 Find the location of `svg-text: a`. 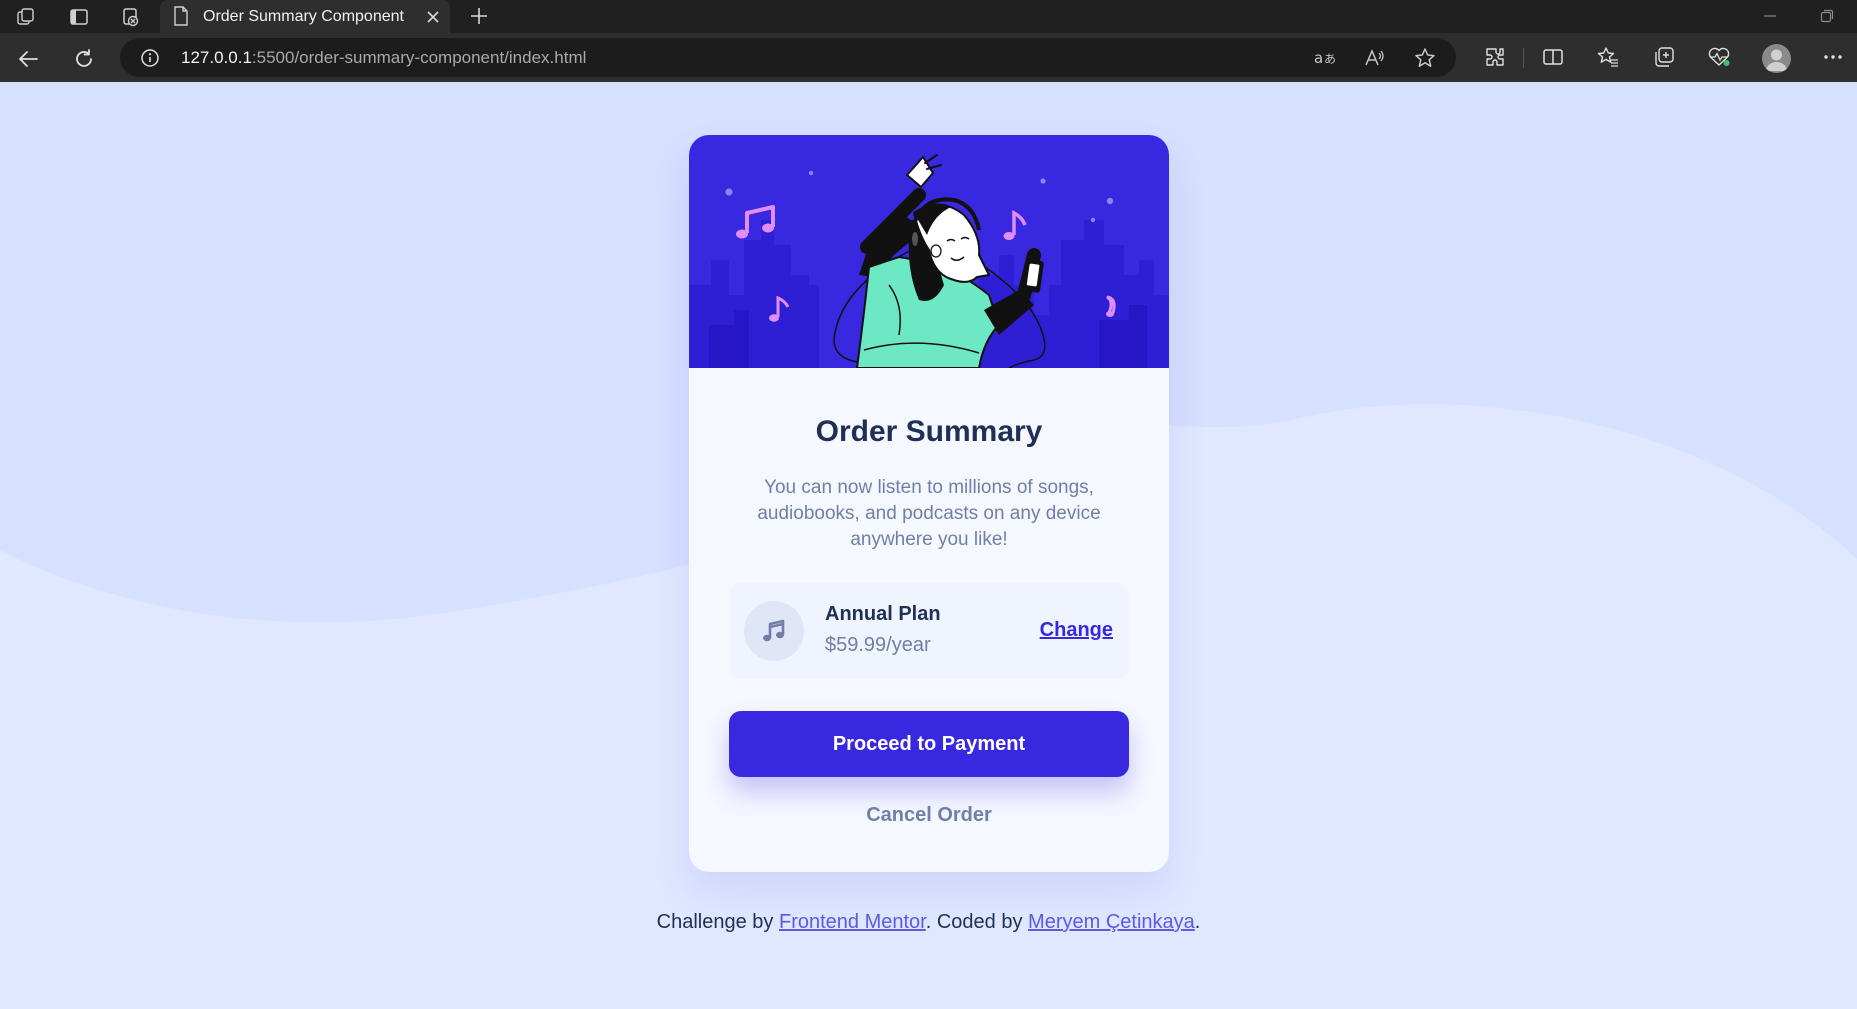

svg-text: a is located at coordinates (1318, 58).